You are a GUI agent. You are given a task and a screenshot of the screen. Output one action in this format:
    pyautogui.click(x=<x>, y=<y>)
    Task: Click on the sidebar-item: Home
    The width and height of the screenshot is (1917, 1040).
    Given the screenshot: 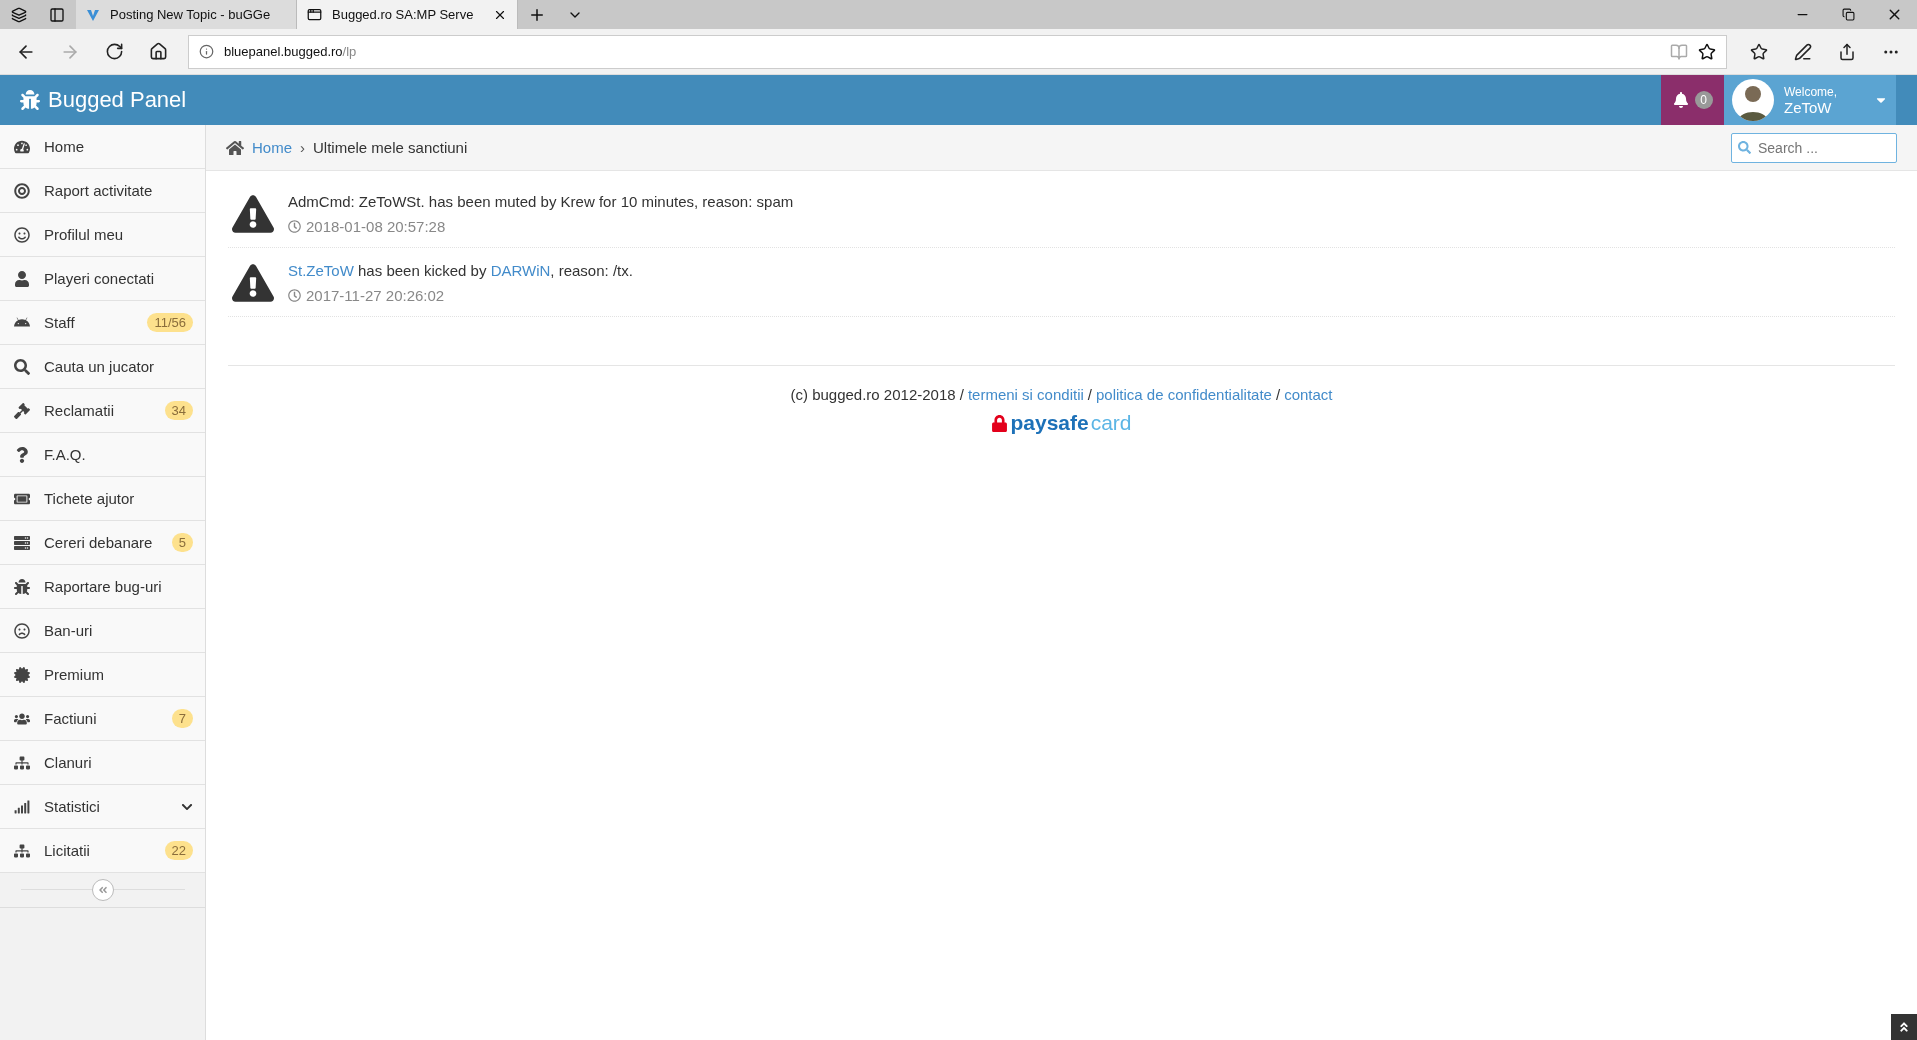 What is the action you would take?
    pyautogui.click(x=102, y=147)
    